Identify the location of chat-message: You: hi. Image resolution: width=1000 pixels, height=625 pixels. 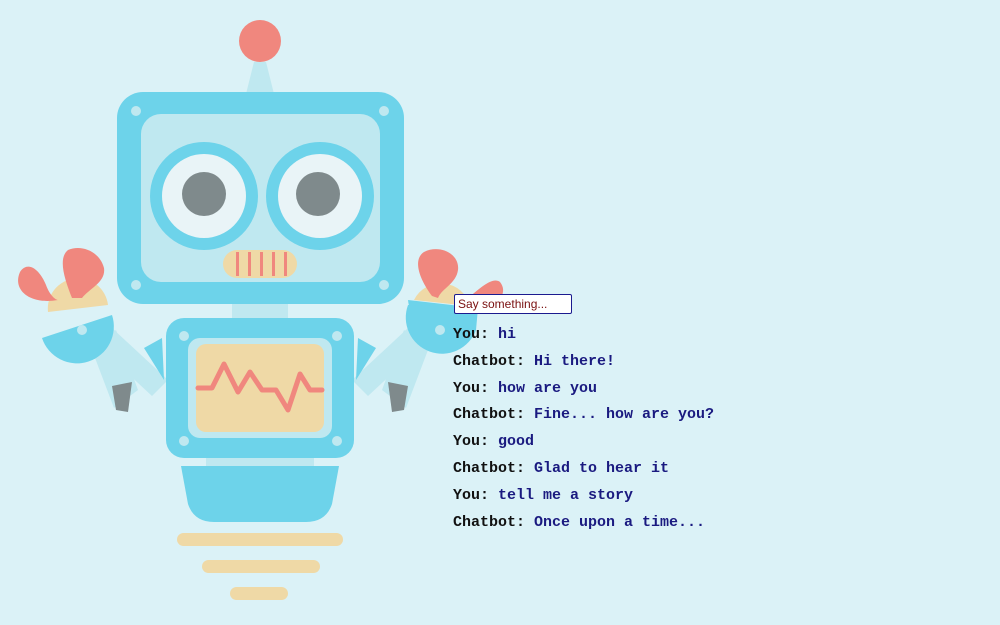
(583, 335).